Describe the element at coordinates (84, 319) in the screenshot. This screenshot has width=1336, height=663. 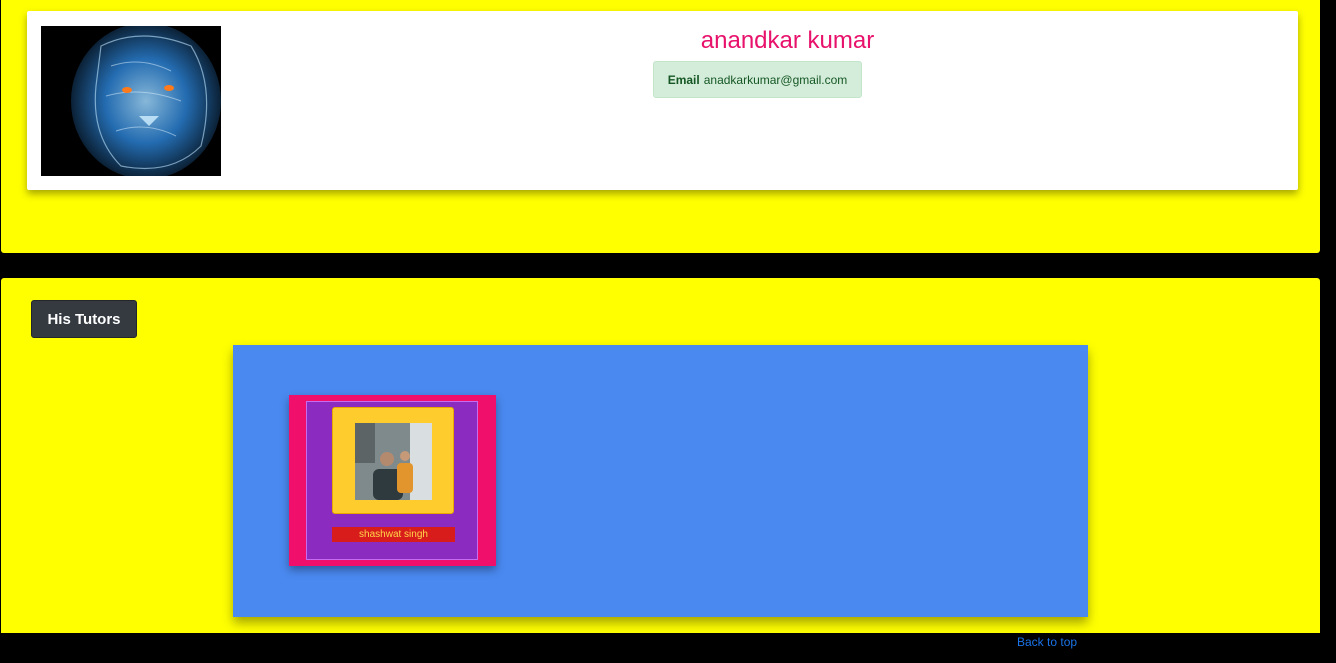
I see `his-tutors-button: His Tutors` at that location.